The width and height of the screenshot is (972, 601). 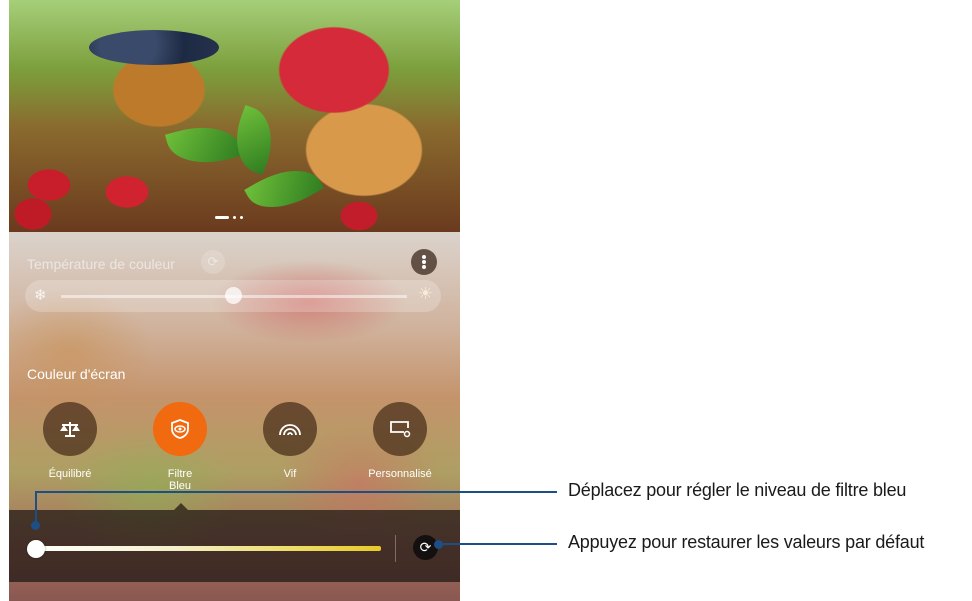 What do you see at coordinates (400, 429) in the screenshot?
I see `custom-screen-icon` at bounding box center [400, 429].